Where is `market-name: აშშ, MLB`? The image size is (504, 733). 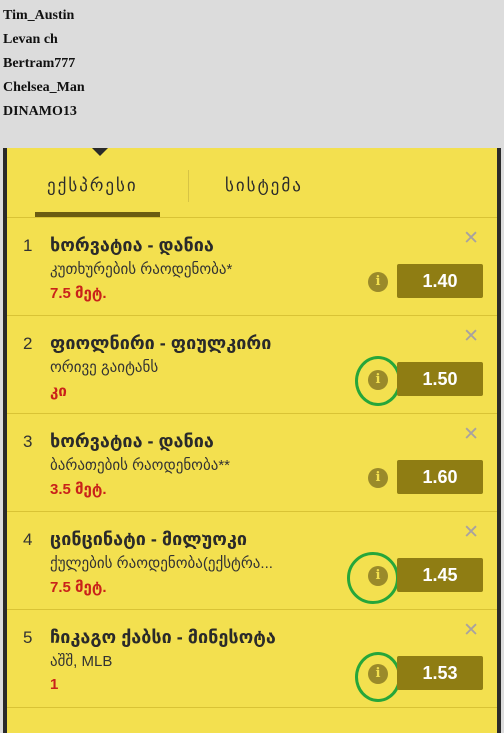 market-name: აშშ, MLB is located at coordinates (81, 661).